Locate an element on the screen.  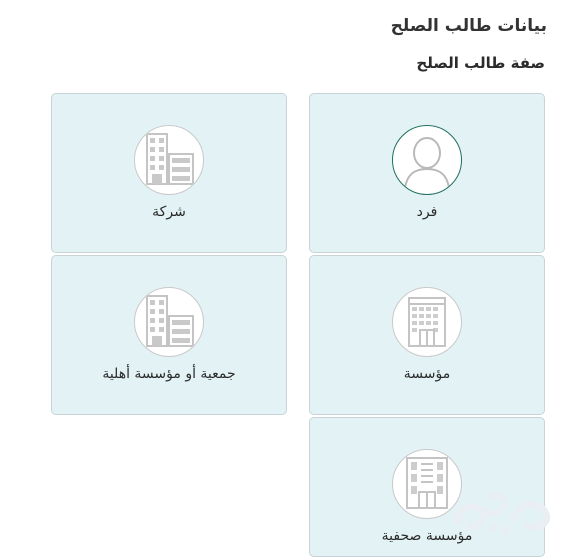
page-title: بيانات طالب الصلح is located at coordinates (468, 26).